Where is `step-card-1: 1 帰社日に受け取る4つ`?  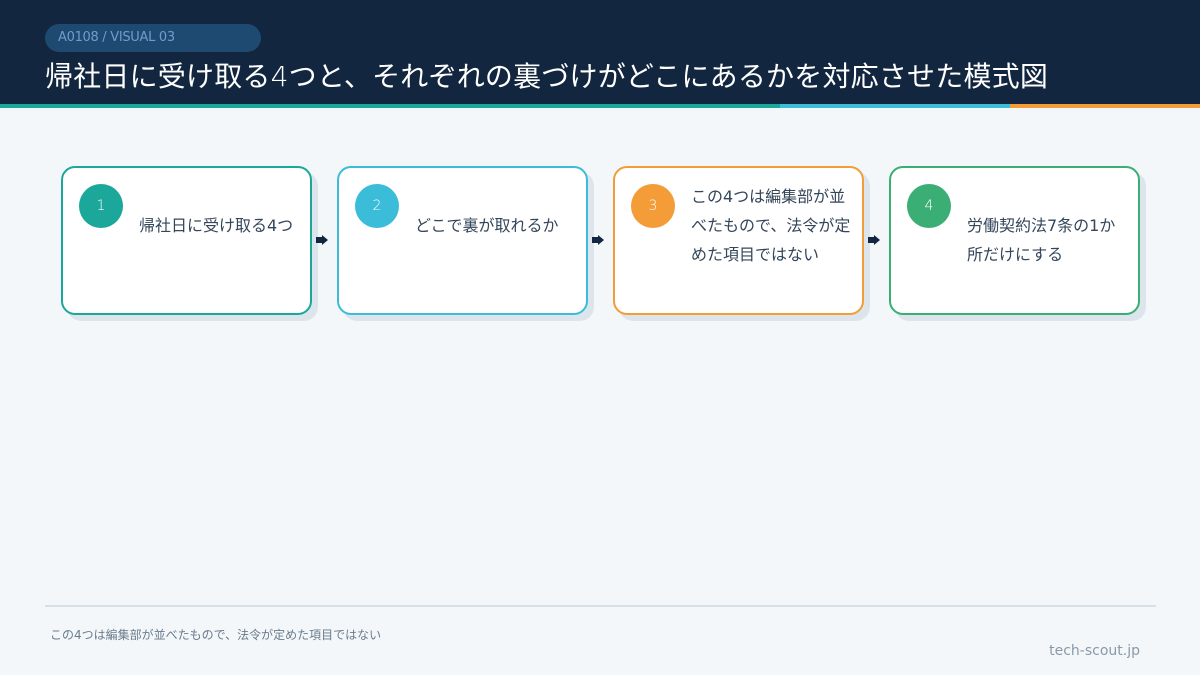 step-card-1: 1 帰社日に受け取る4つ is located at coordinates (186, 240).